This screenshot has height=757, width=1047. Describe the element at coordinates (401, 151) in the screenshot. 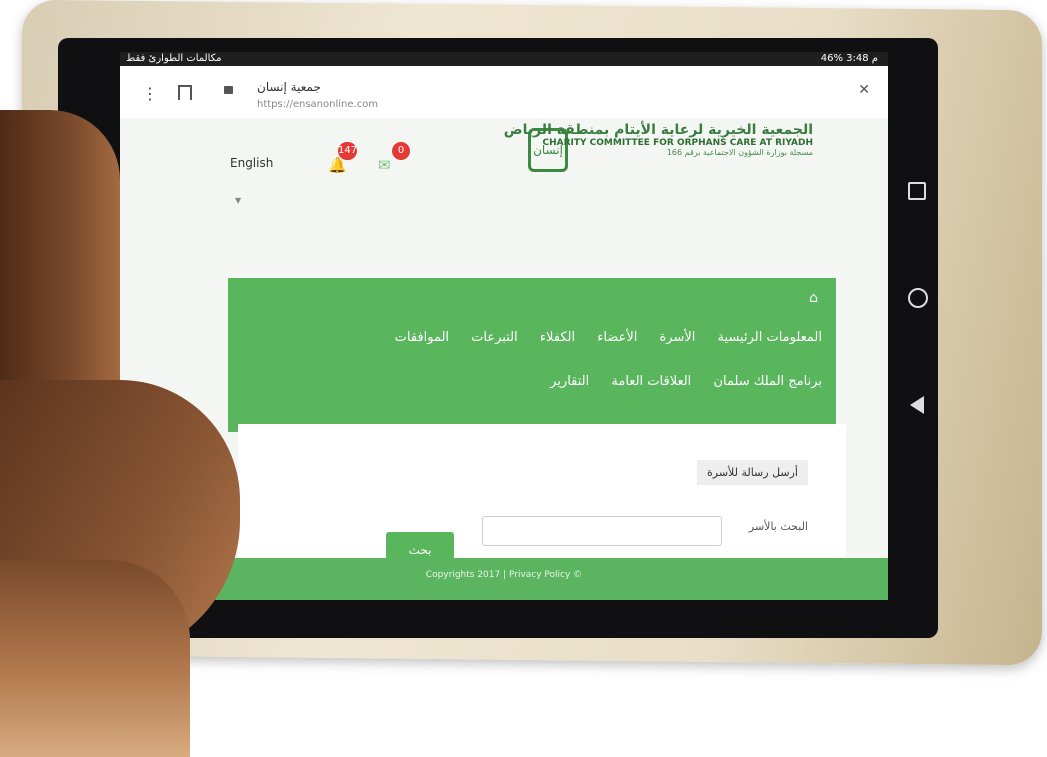

I see `messages-badge: 0` at that location.